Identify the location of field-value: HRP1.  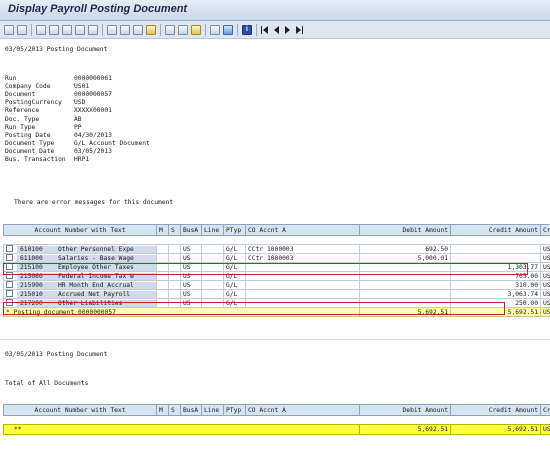
(82, 159).